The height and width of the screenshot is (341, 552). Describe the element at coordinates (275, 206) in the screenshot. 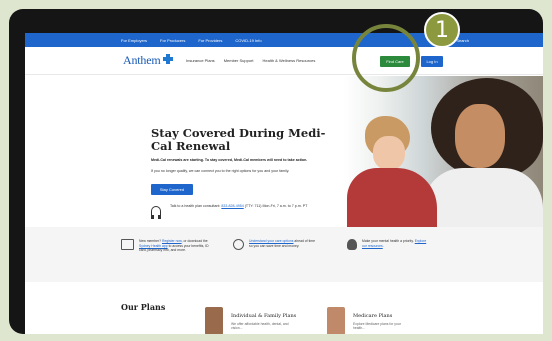

I see `consultant-post: (TTY: 711) Mon-Fri, 7 a.m. to 7 p.m. PT` at that location.